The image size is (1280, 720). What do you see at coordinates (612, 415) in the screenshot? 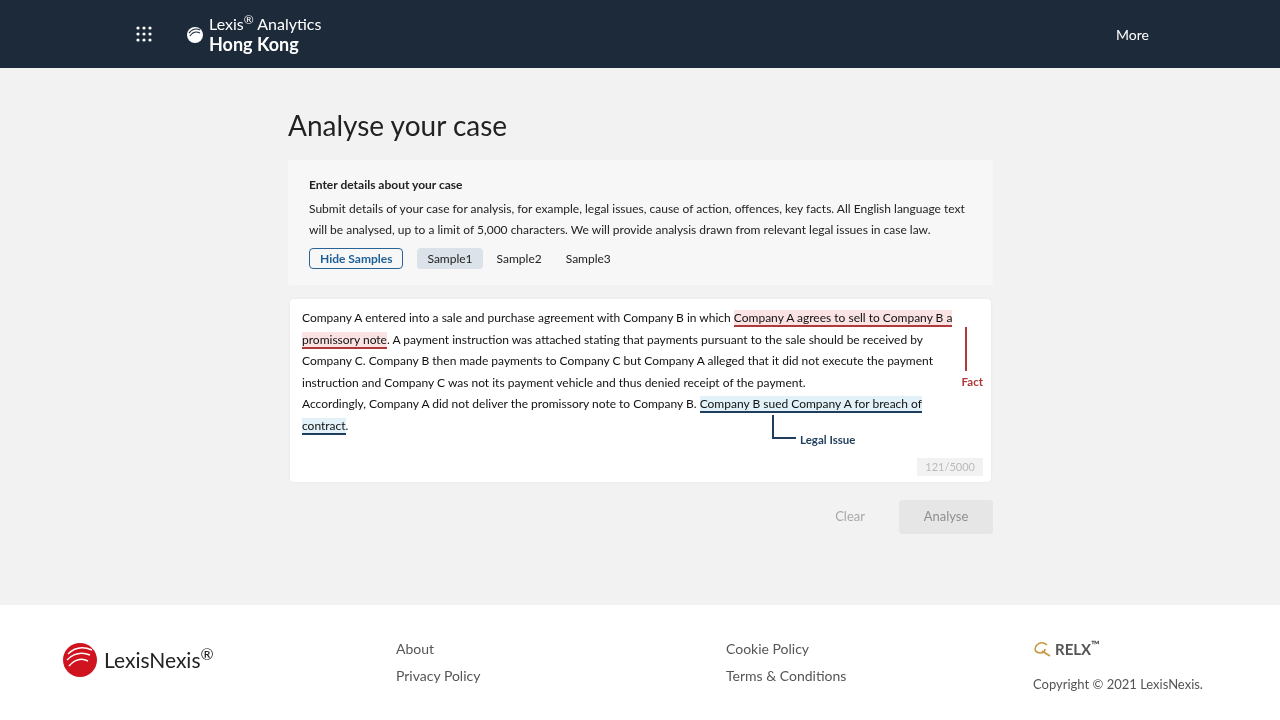
I see `case-paragraph: Accordingly, Company A did not deliver the promissory note to Company B. Company B sued Company A for breach of contract.` at bounding box center [612, 415].